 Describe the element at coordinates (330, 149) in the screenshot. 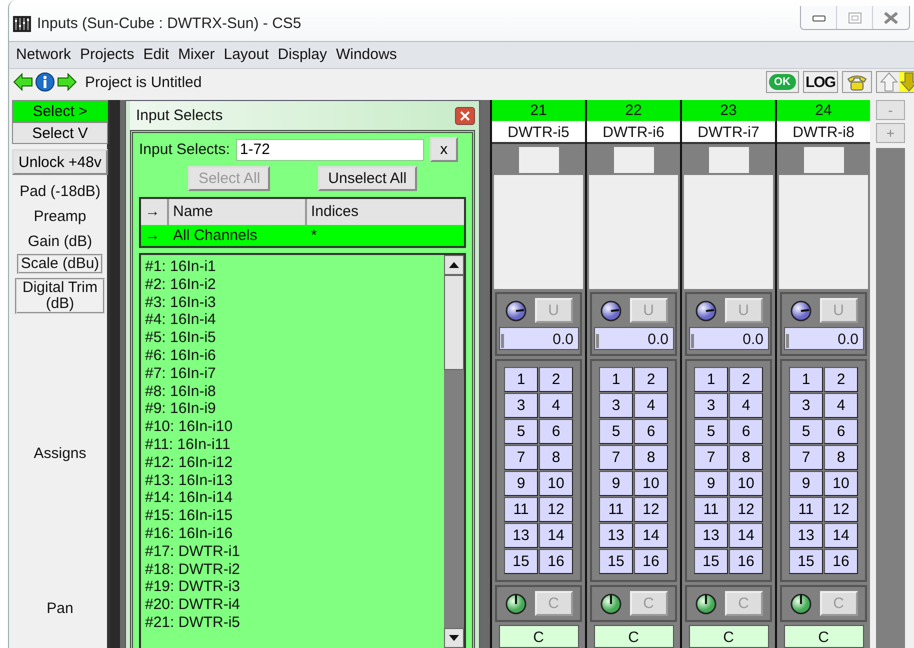

I see `input-selects-field: 1-72` at that location.